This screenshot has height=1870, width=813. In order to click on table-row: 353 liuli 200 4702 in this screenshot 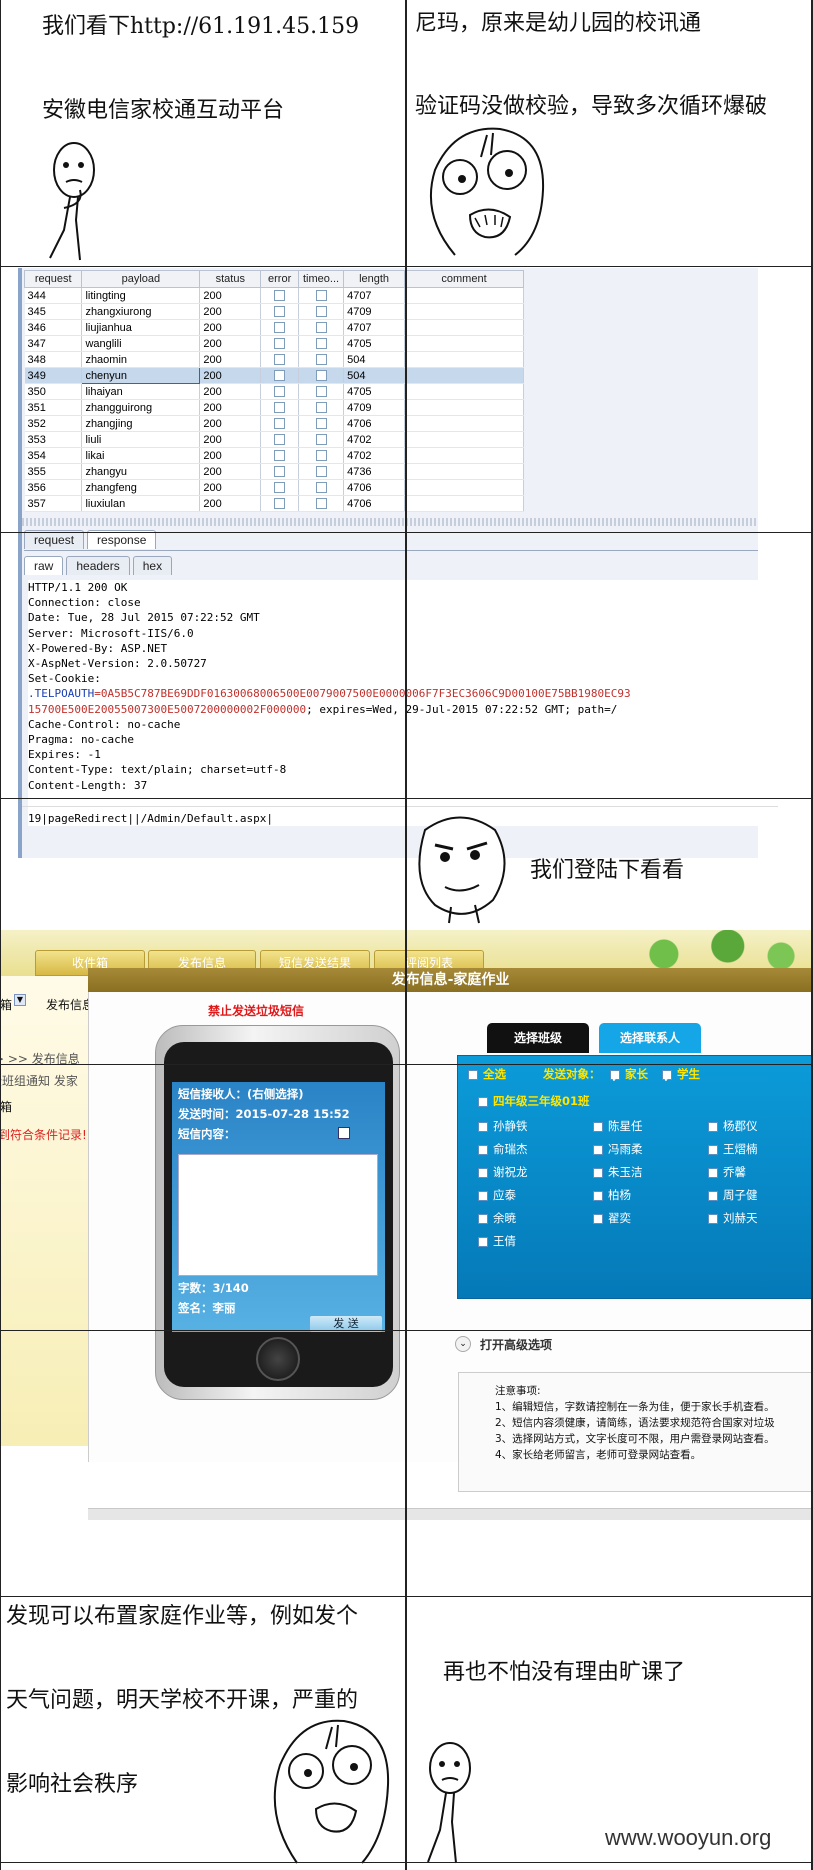, I will do `click(274, 439)`.